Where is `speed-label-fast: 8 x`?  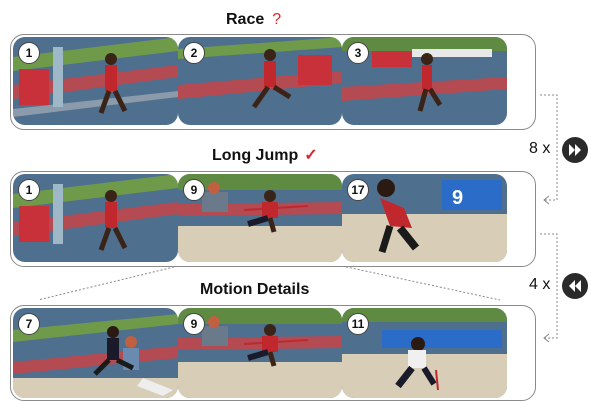
speed-label-fast: 8 x is located at coordinates (540, 148).